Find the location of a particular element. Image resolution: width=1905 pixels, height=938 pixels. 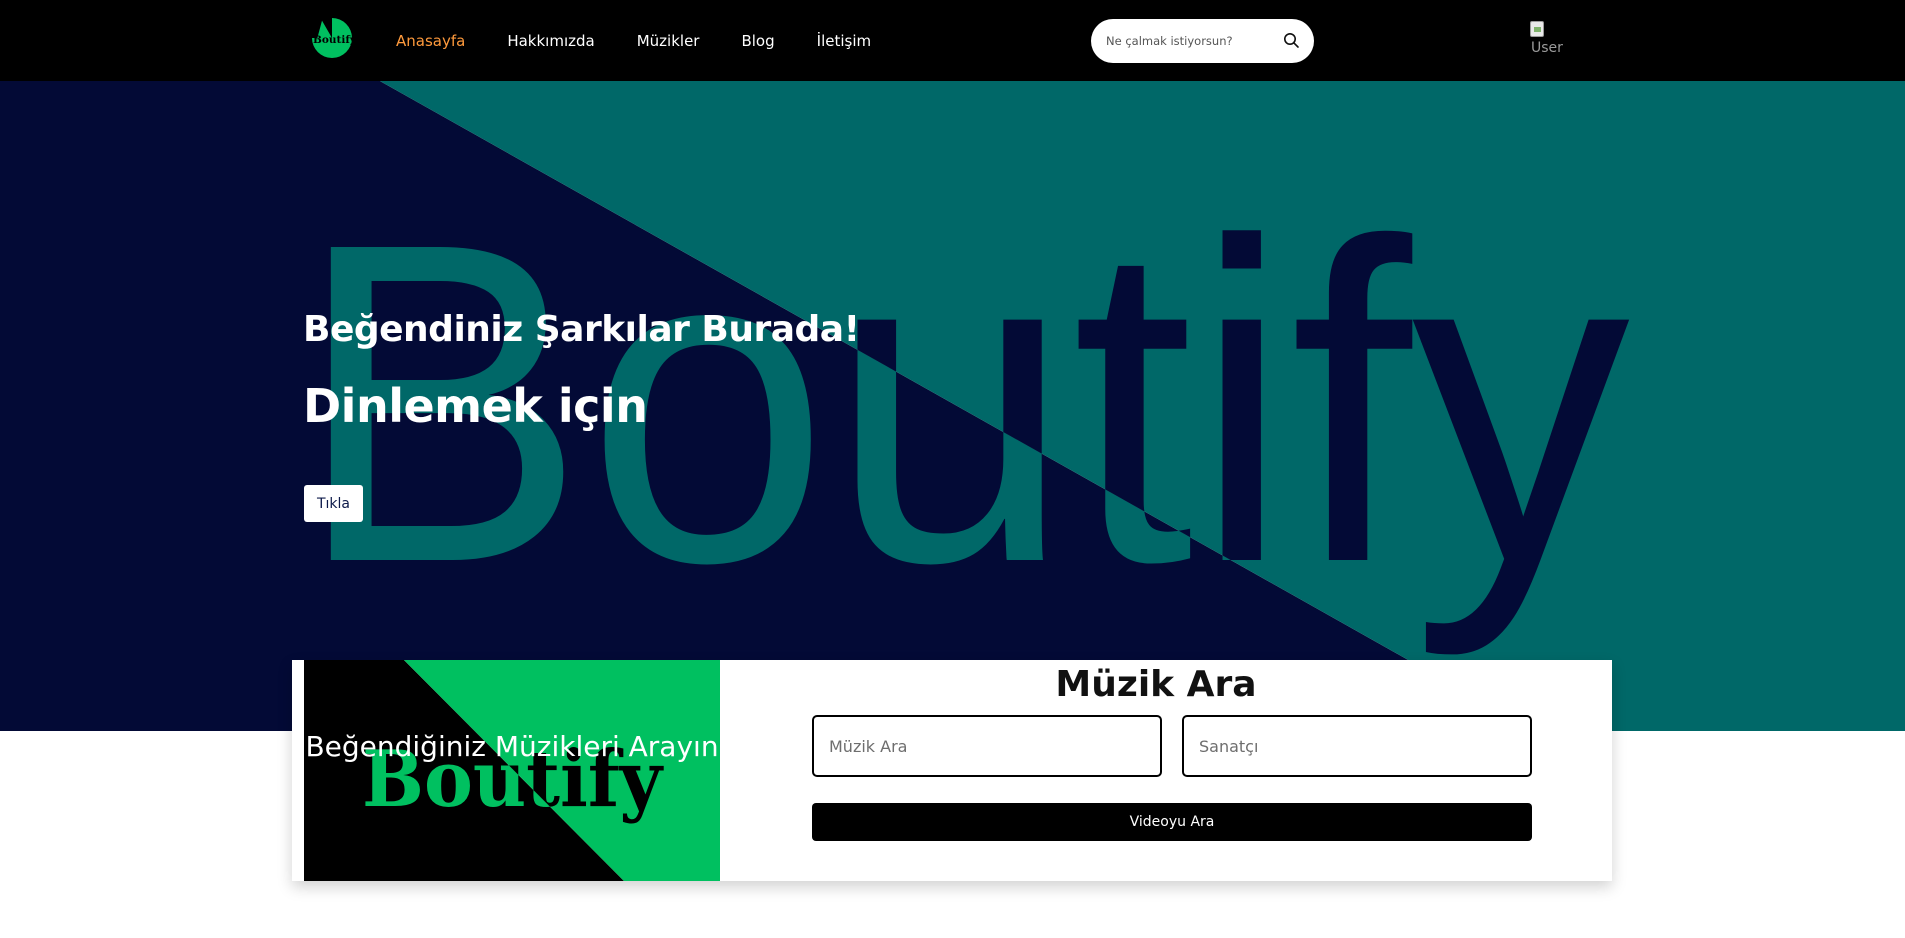

hero-title: Beğendiniz Şarkılar Burada! is located at coordinates (581, 329).